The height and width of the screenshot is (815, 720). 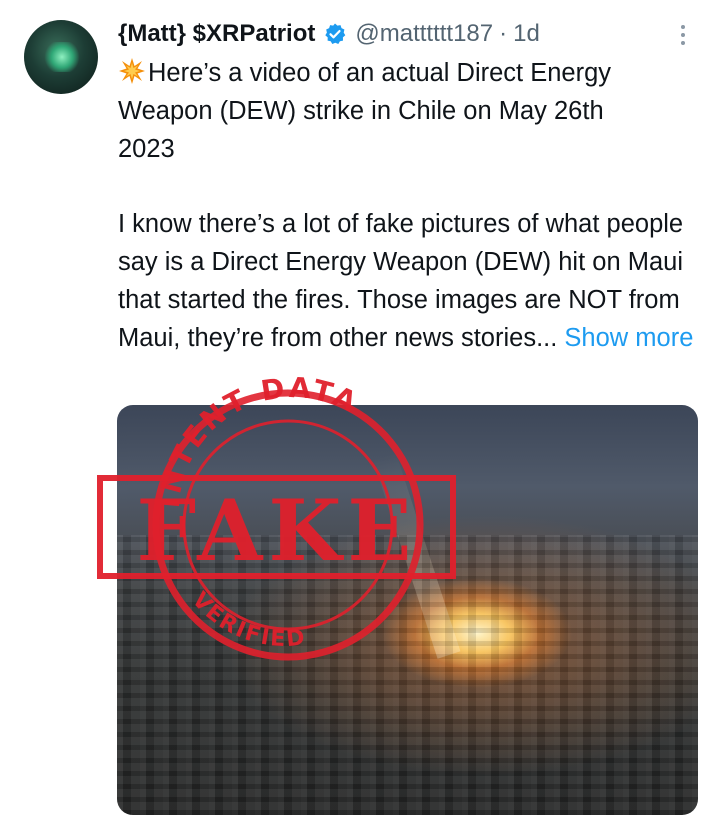 I want to click on verified-badge-icon, so click(x=335, y=34).